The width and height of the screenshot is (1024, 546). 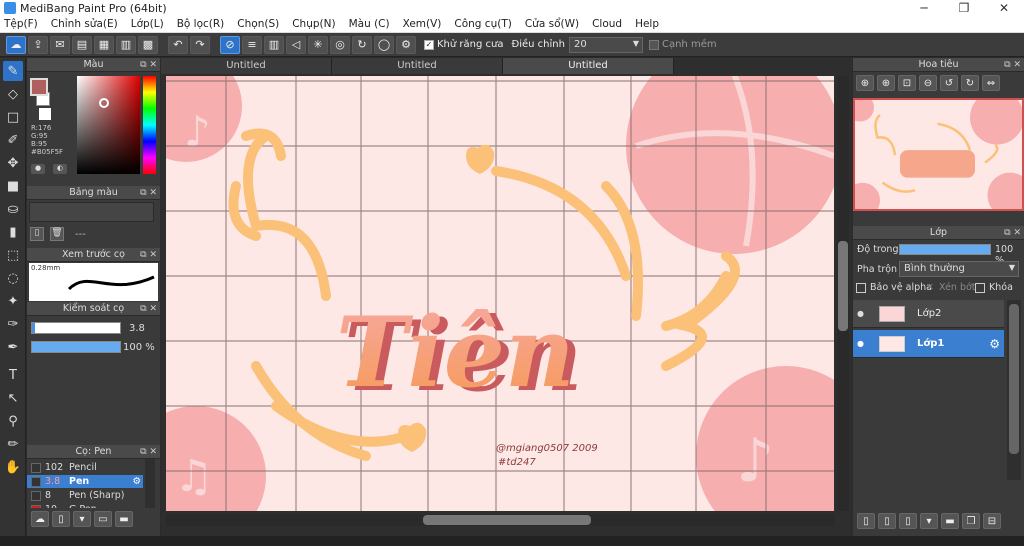 I want to click on menu-filter: Bộ lọc(R), so click(x=201, y=24).